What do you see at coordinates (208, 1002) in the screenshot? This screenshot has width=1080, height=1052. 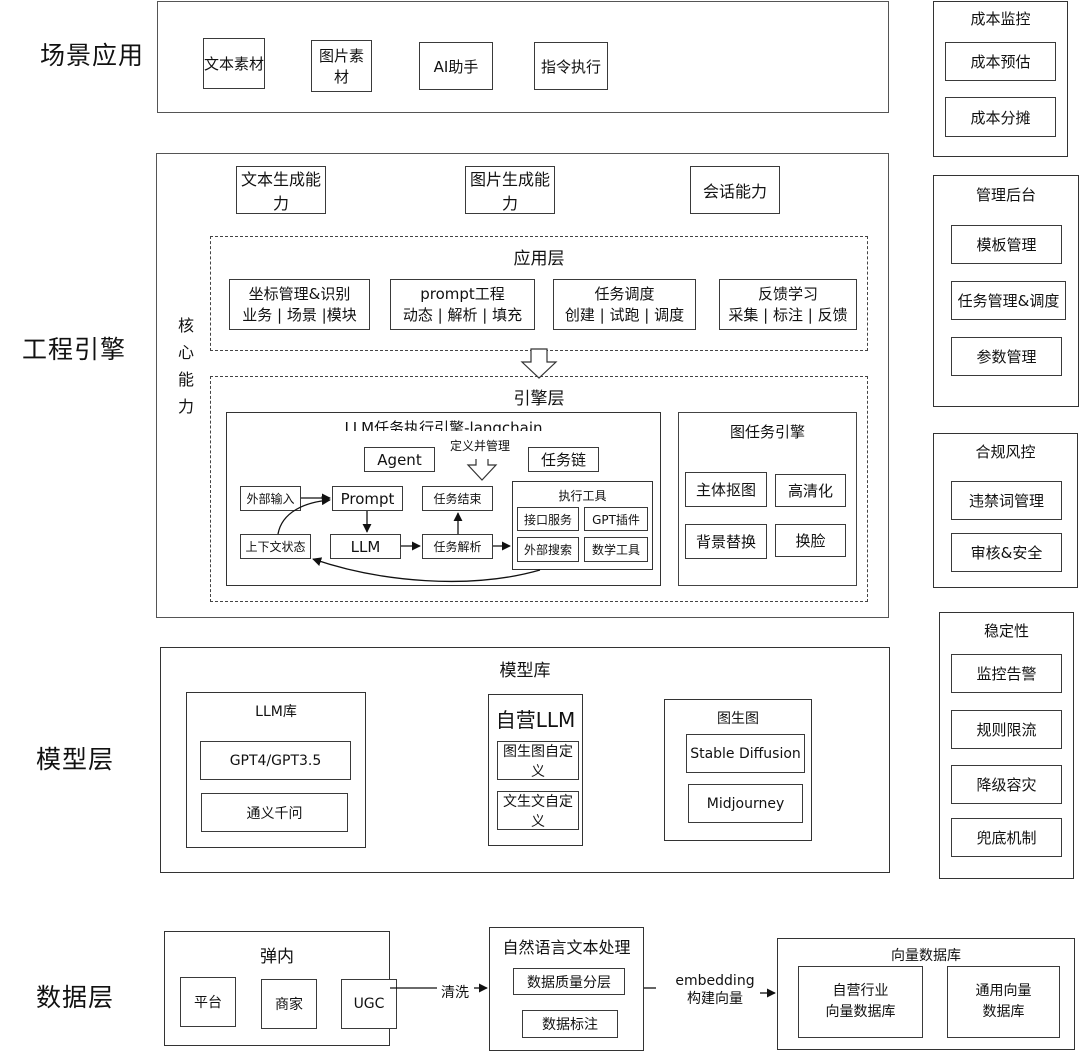 I see `source-platform: 平台` at bounding box center [208, 1002].